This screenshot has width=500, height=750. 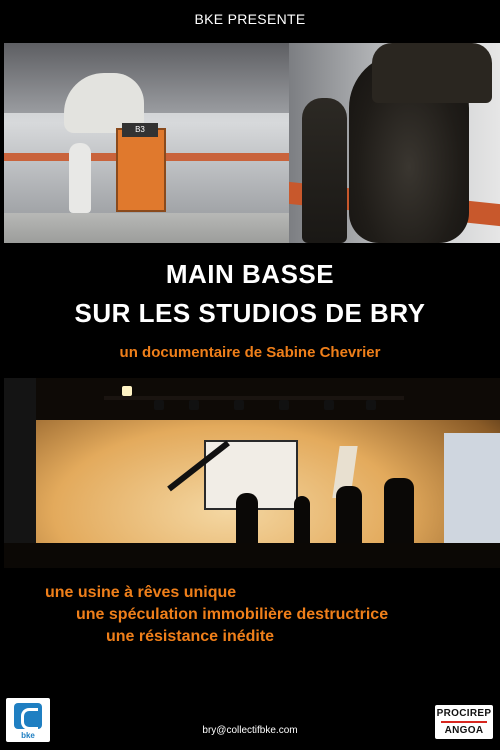 I want to click on angoa-label: ANGOA, so click(x=464, y=730).